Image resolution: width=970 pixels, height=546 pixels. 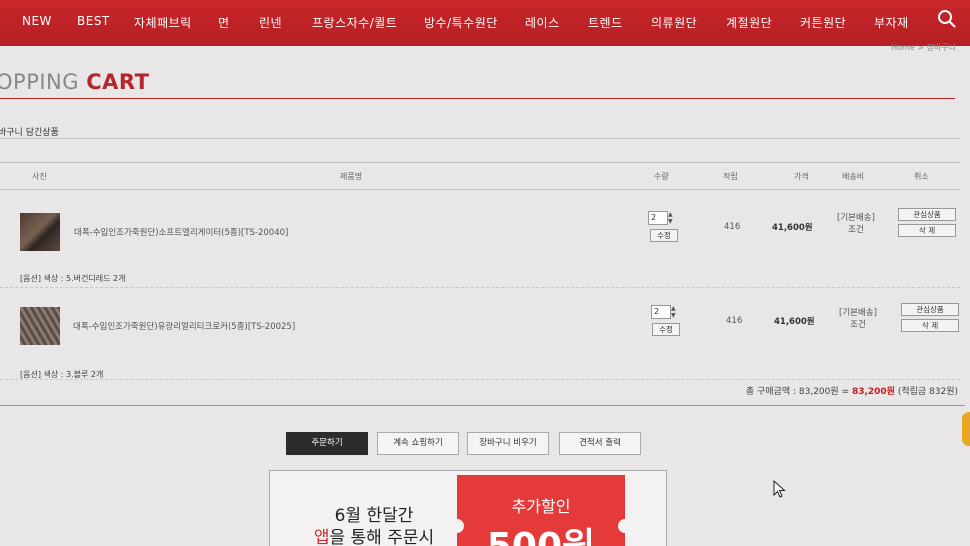 What do you see at coordinates (461, 22) in the screenshot?
I see `nav-item-waterproof: 방수/특수원단` at bounding box center [461, 22].